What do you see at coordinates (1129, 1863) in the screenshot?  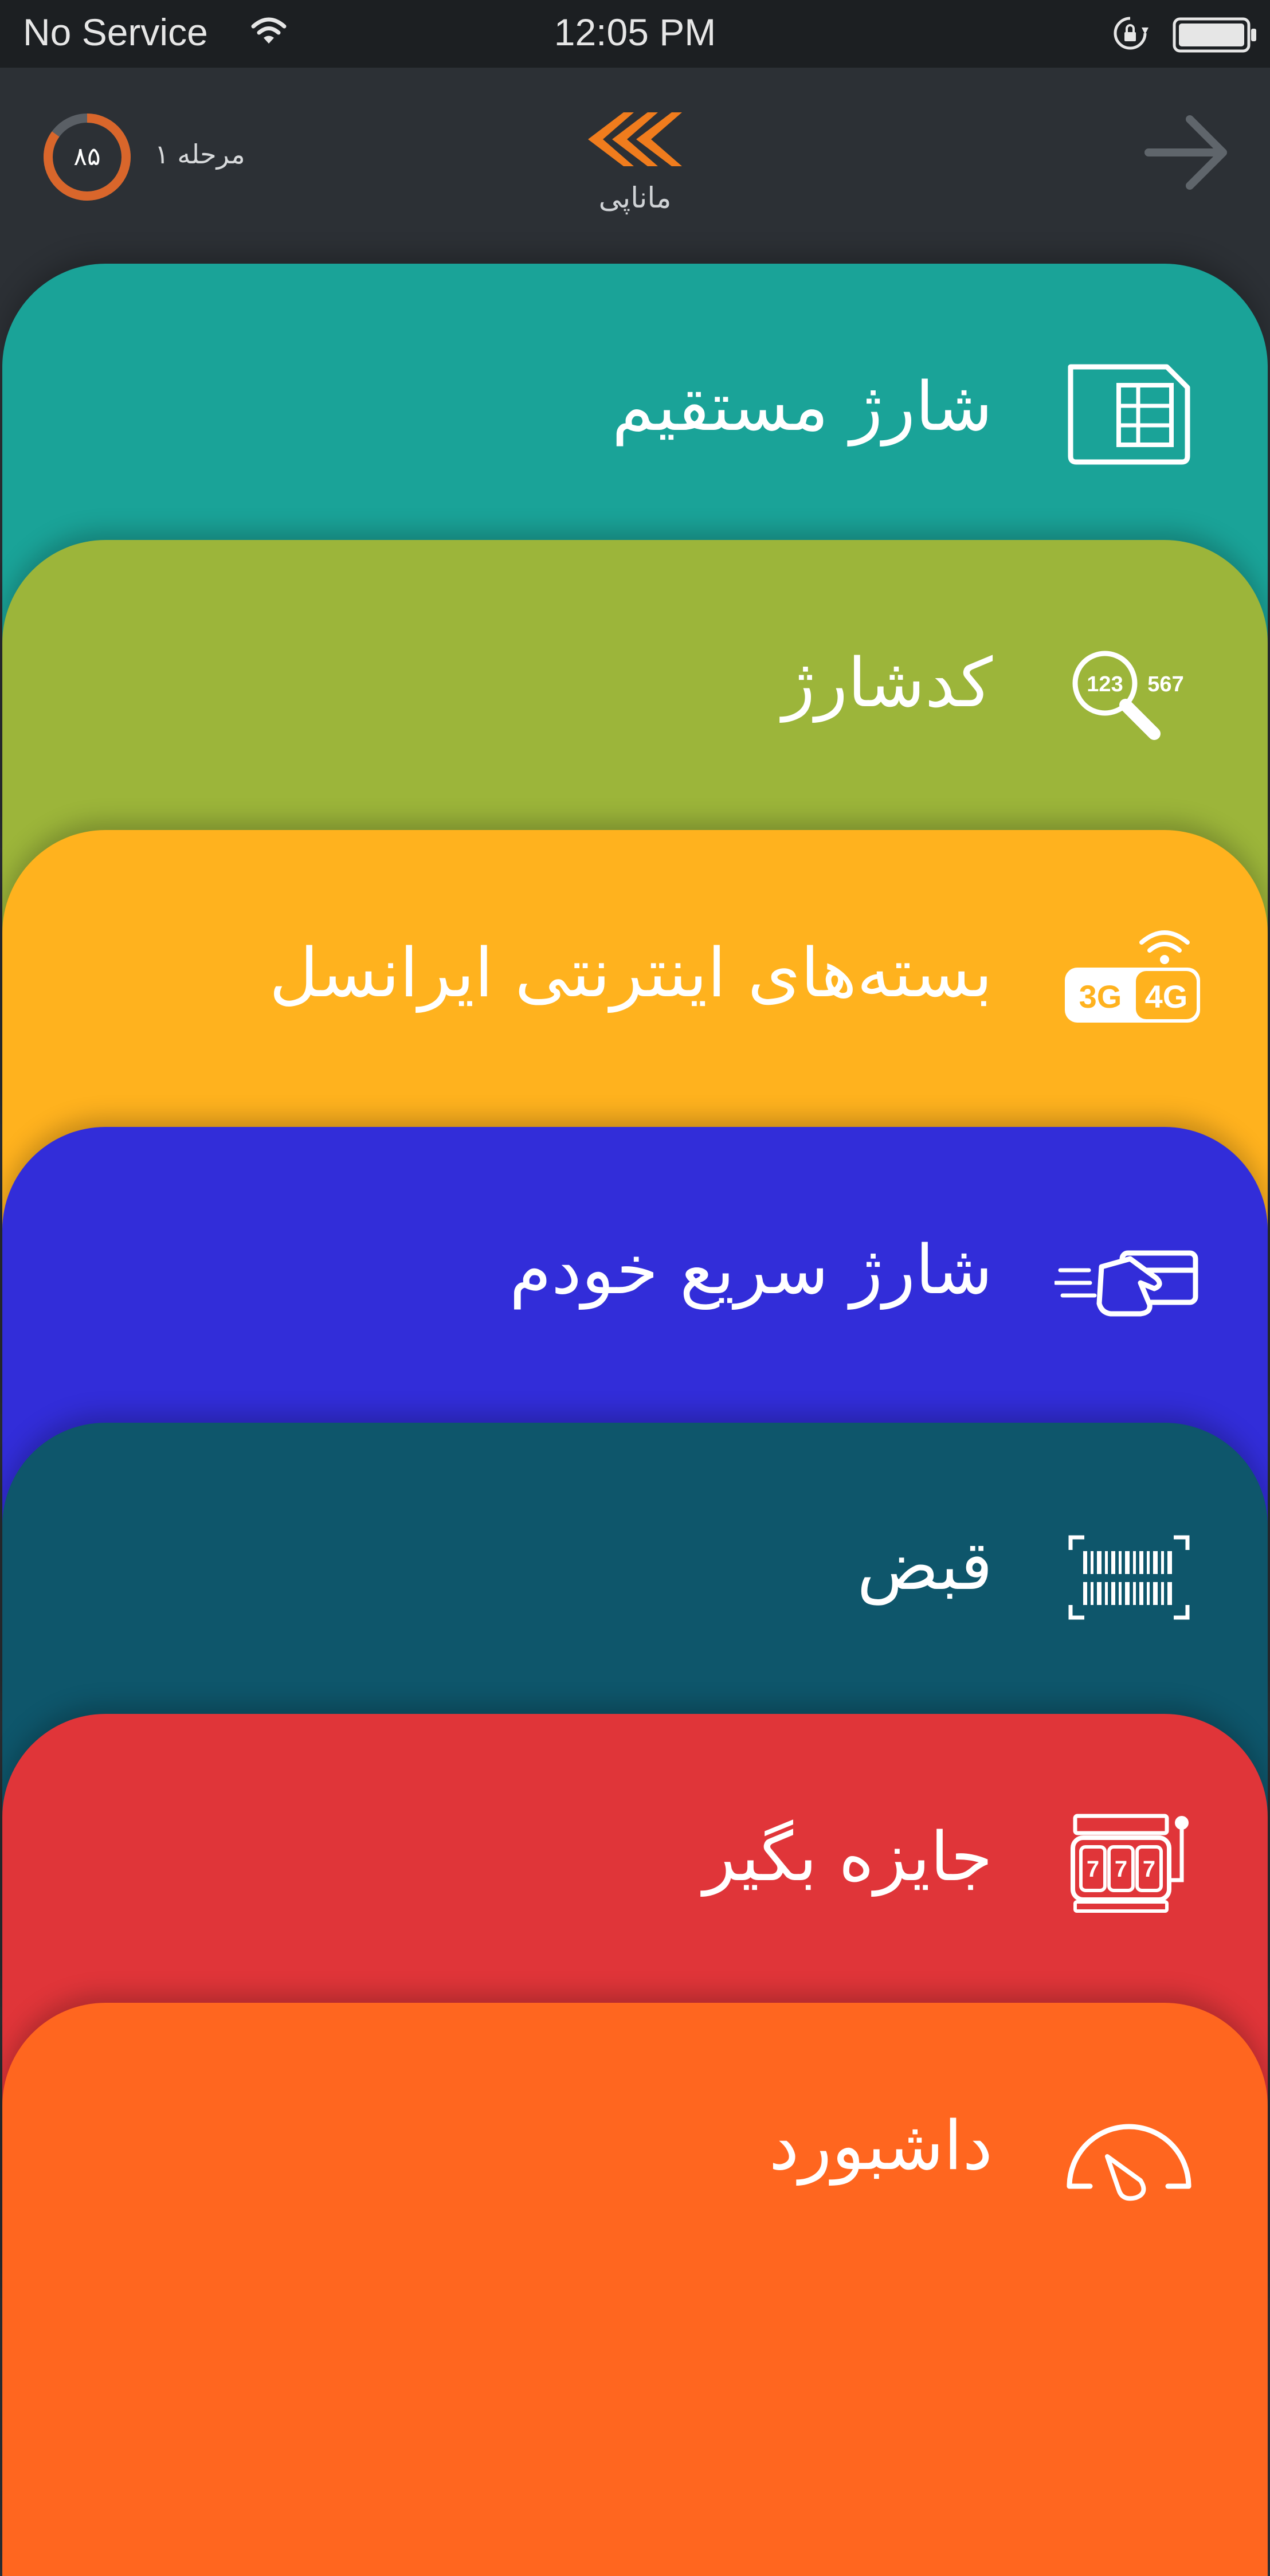 I see `slot-machine-icon: 7 7 7` at bounding box center [1129, 1863].